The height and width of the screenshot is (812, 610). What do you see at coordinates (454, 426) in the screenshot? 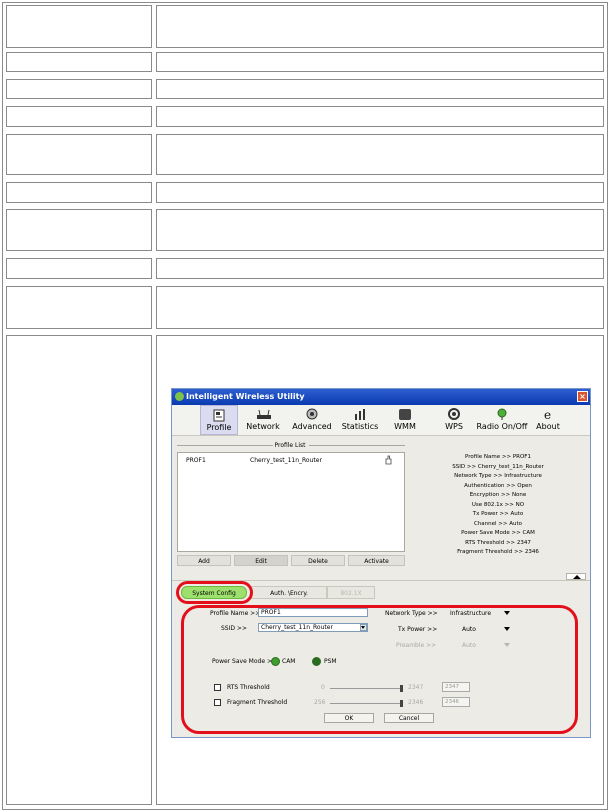
I see `toolbar-label: WPS` at bounding box center [454, 426].